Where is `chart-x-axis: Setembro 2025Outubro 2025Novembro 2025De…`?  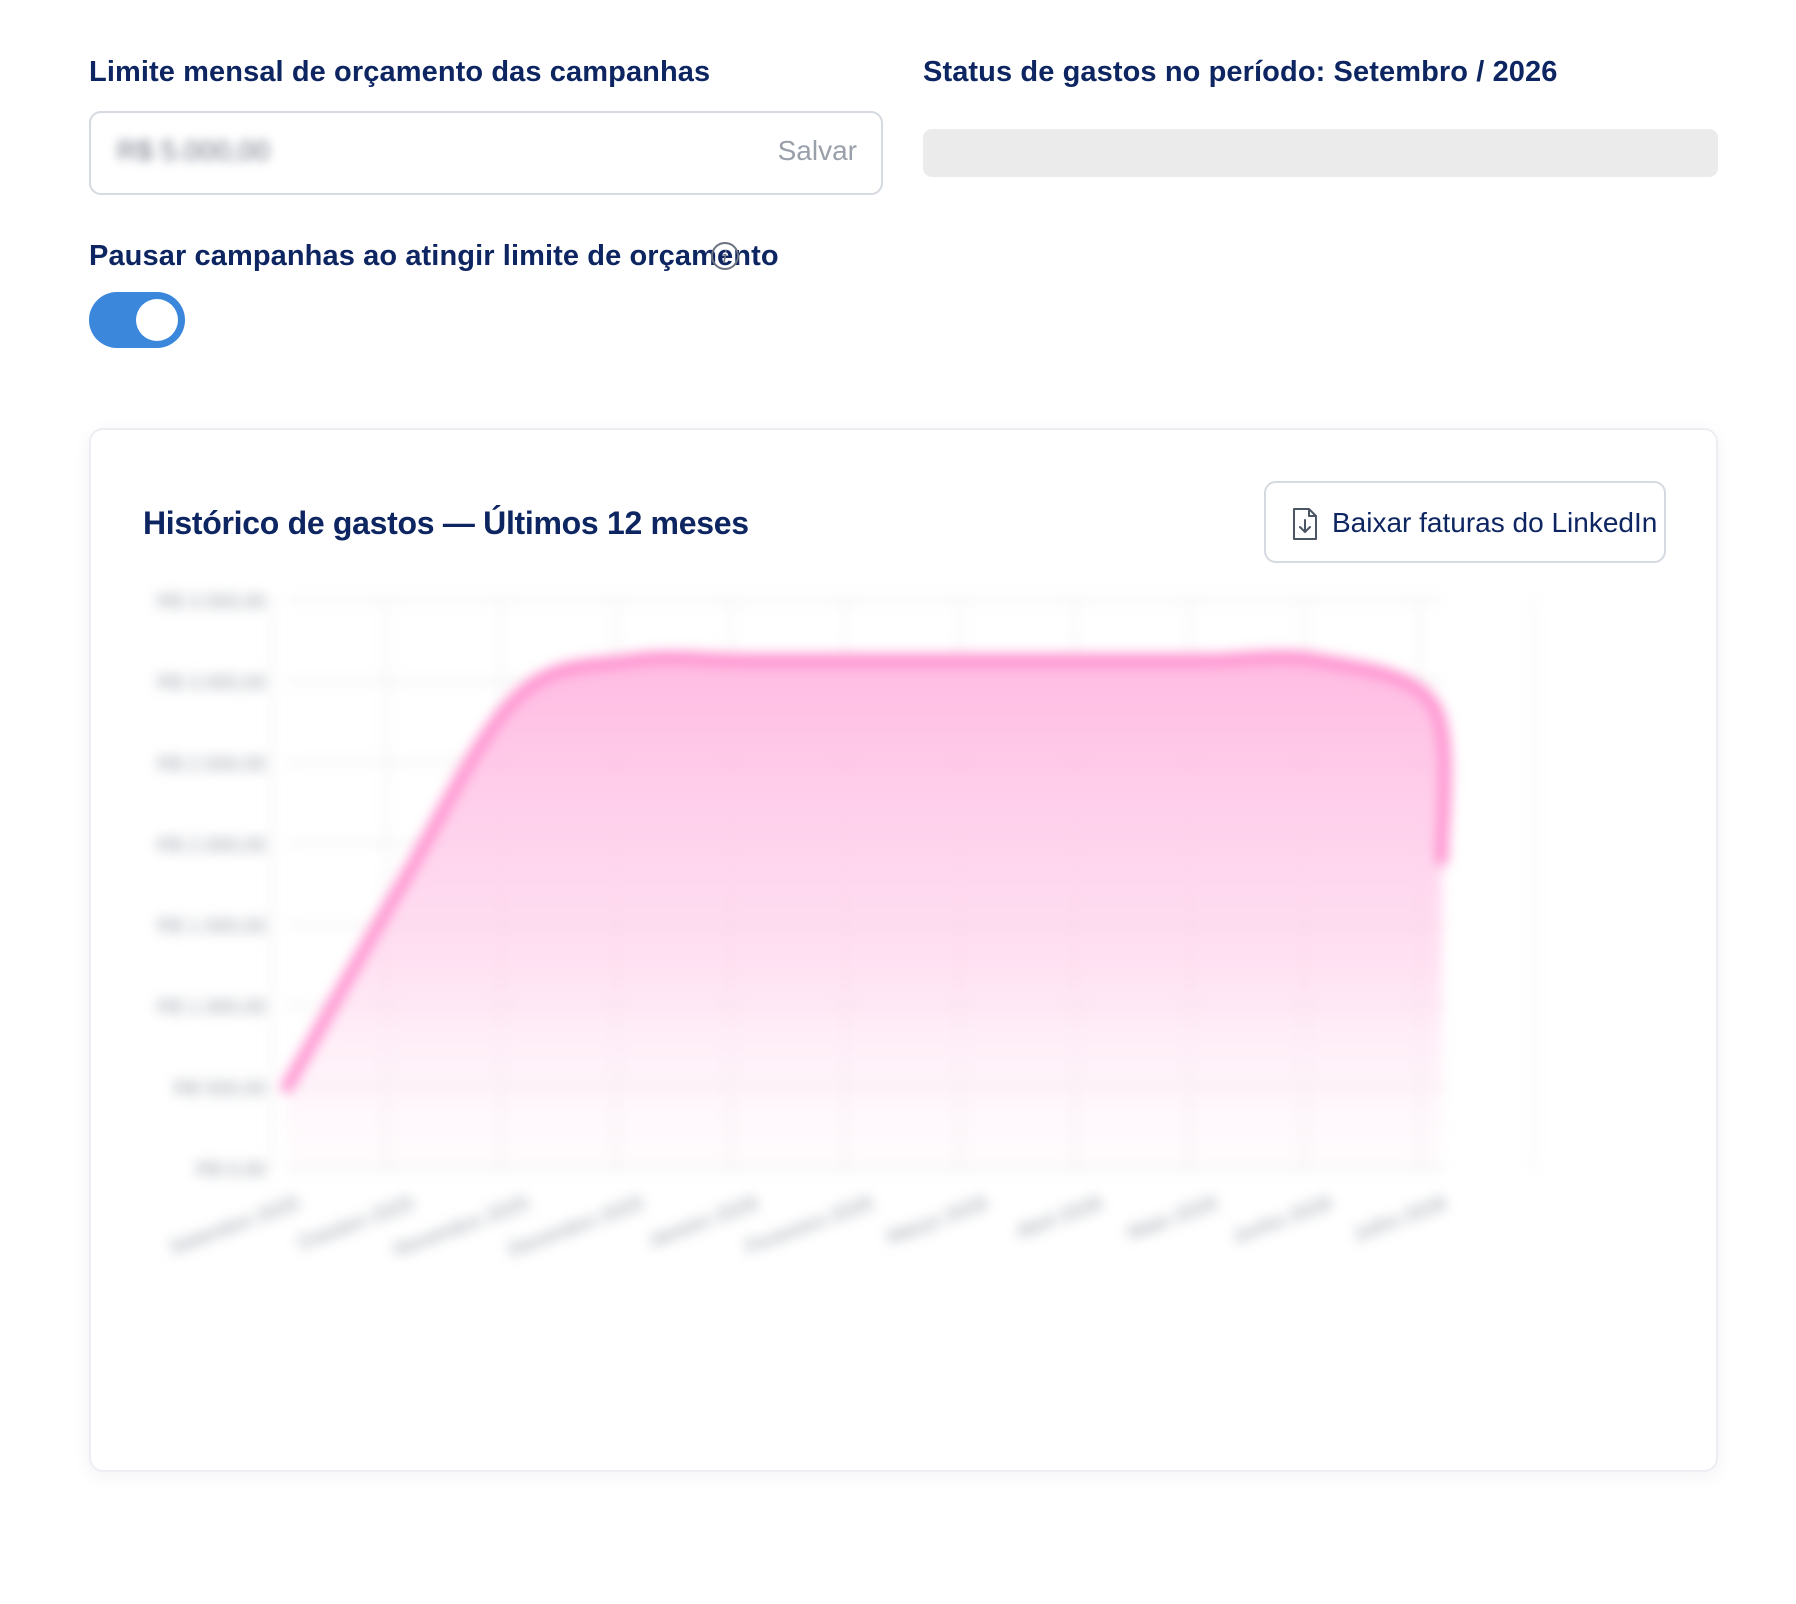 chart-x-axis: Setembro 2025Outubro 2025Novembro 2025De… is located at coordinates (808, 1226).